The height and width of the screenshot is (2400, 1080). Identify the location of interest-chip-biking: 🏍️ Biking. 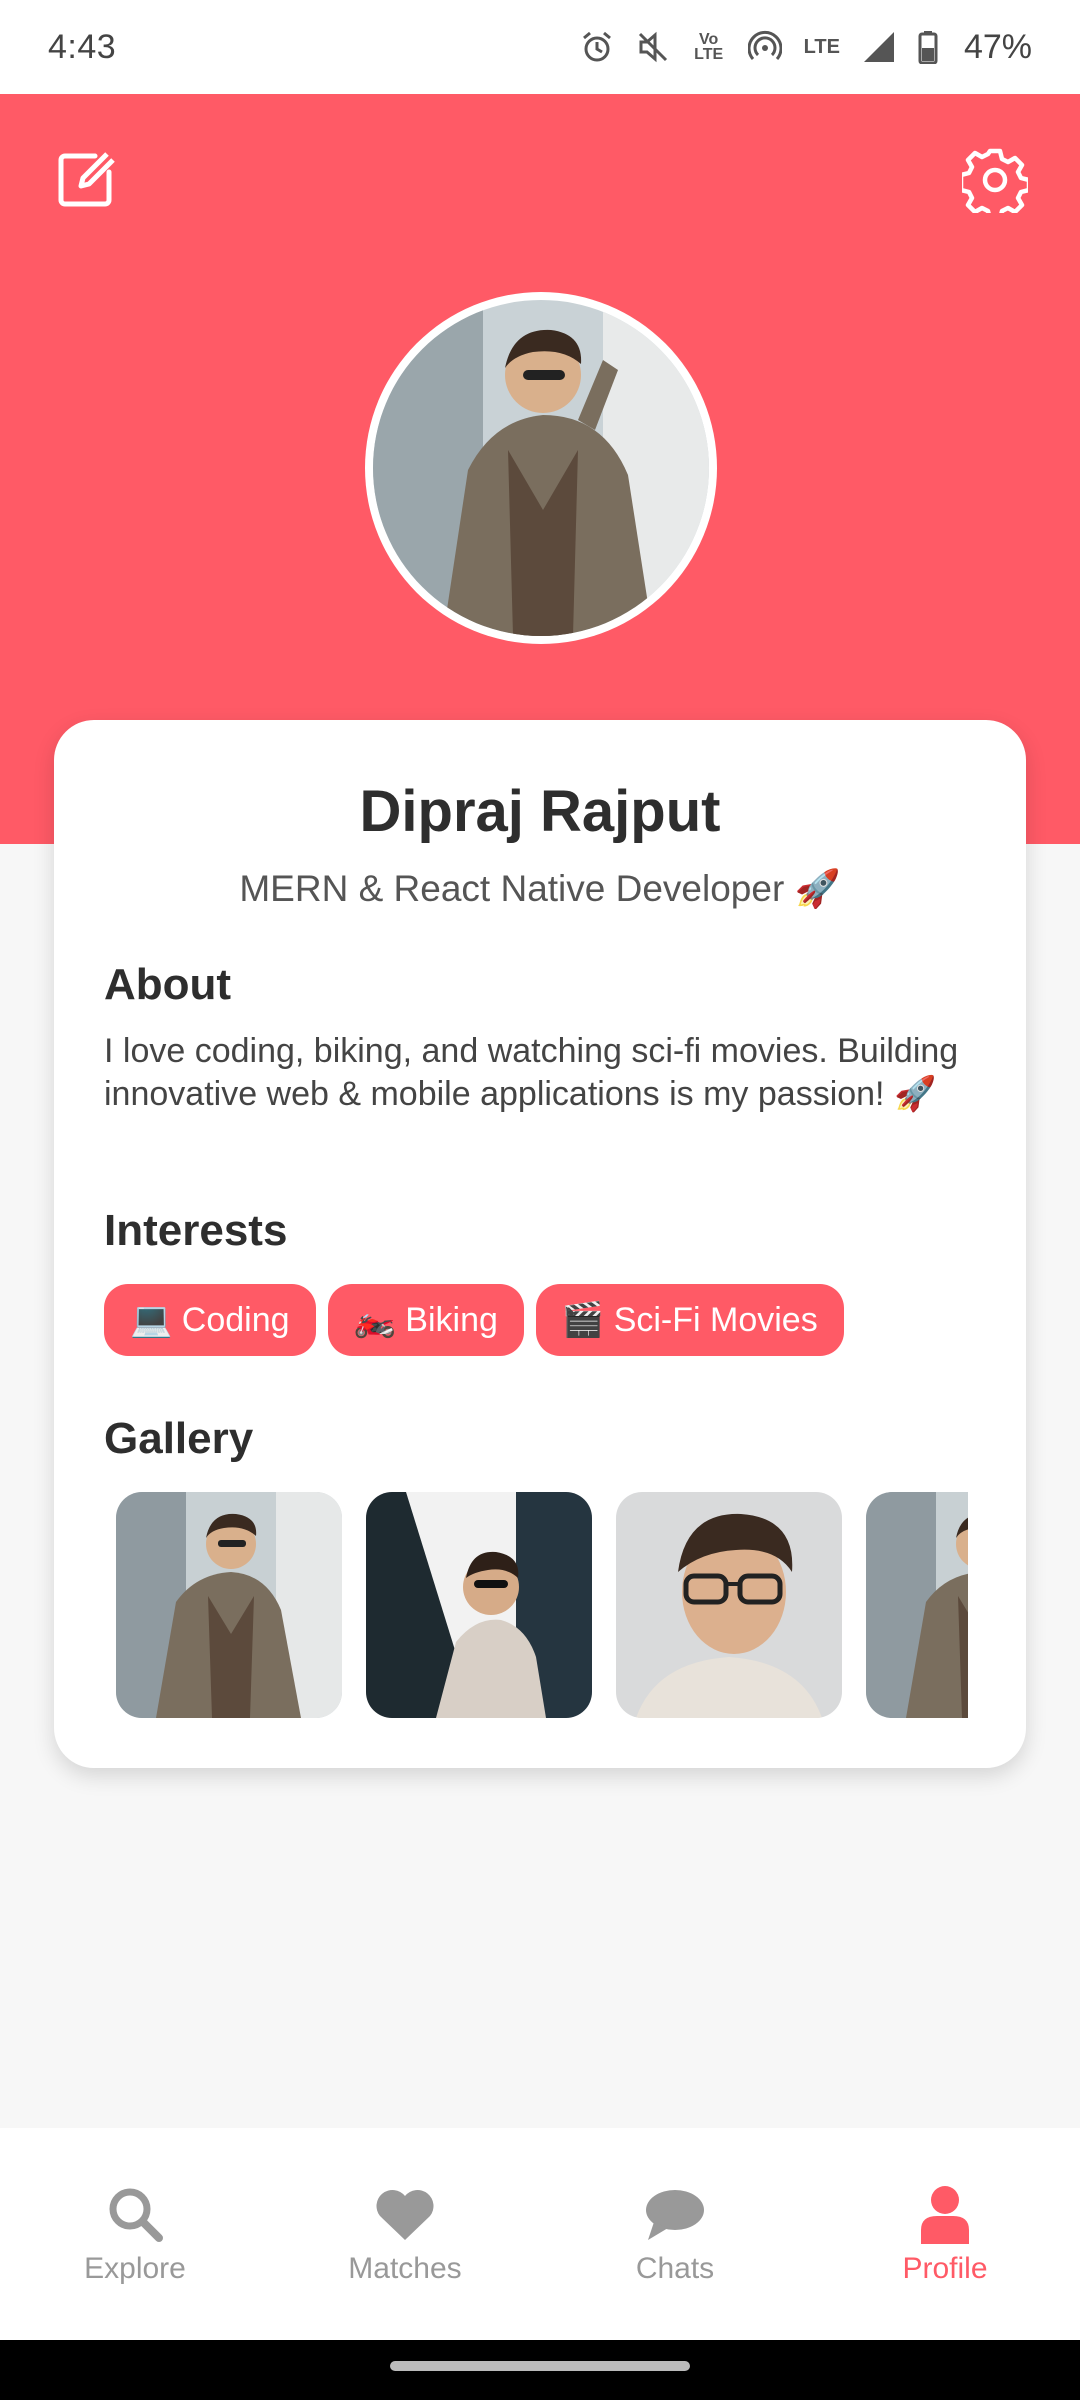
(425, 1320).